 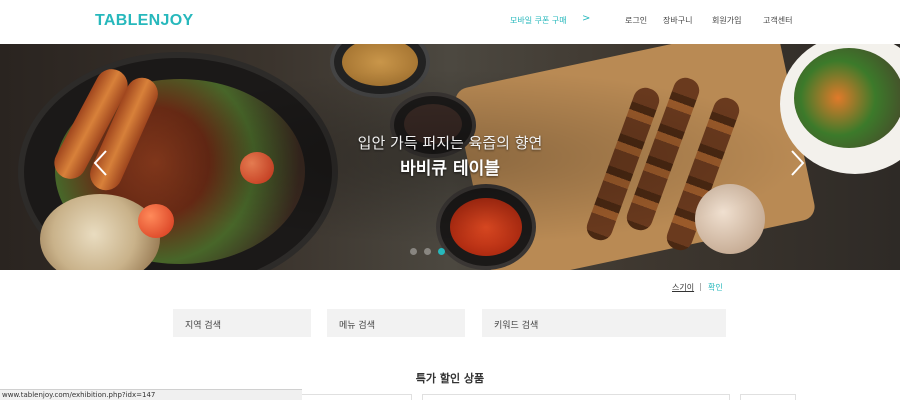 What do you see at coordinates (726, 20) in the screenshot?
I see `nav-signup: 회원가입` at bounding box center [726, 20].